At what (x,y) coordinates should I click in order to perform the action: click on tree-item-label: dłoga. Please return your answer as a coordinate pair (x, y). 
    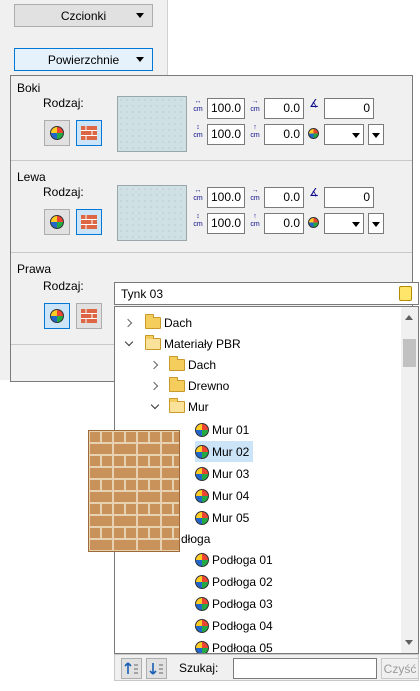
    Looking at the image, I should click on (196, 538).